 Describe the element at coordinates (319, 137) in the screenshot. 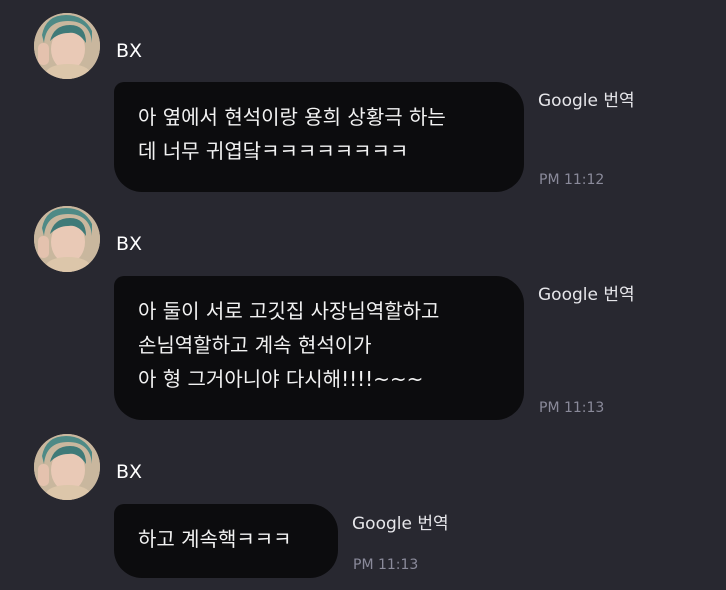

I see `message-bubble: 아 옆에서 현석이랑 용희 상황극 하는 데 너무 귀엽닼ㅋㅋㅋㅋㅋㅋㅋㅋ` at that location.